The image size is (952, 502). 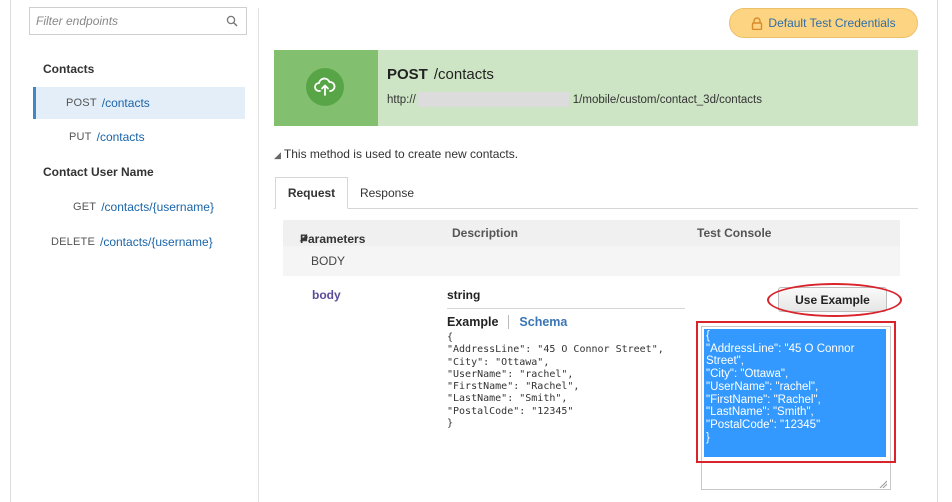 I want to click on filter-endpoints-field, so click(x=138, y=21).